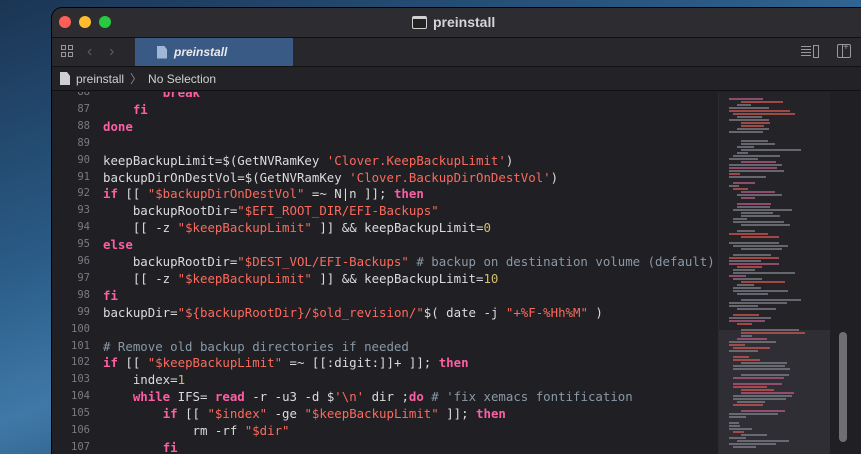 This screenshot has width=861, height=454. I want to click on chevron-right-icon: 〉, so click(136, 79).